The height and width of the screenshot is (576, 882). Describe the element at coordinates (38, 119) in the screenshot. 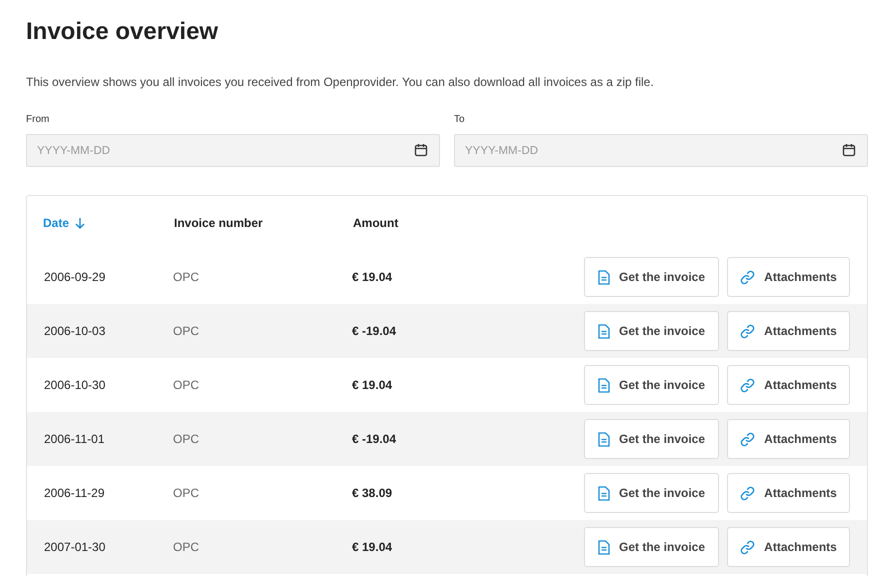

I see `field-label: From` at that location.